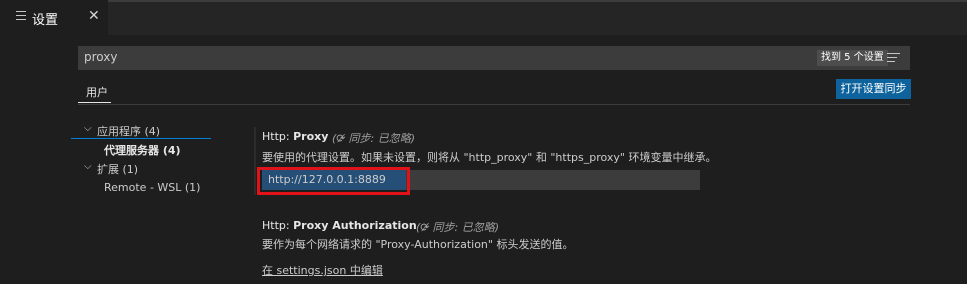 Image resolution: width=967 pixels, height=284 pixels. Describe the element at coordinates (311, 136) in the screenshot. I see `setting-key: Proxy` at that location.